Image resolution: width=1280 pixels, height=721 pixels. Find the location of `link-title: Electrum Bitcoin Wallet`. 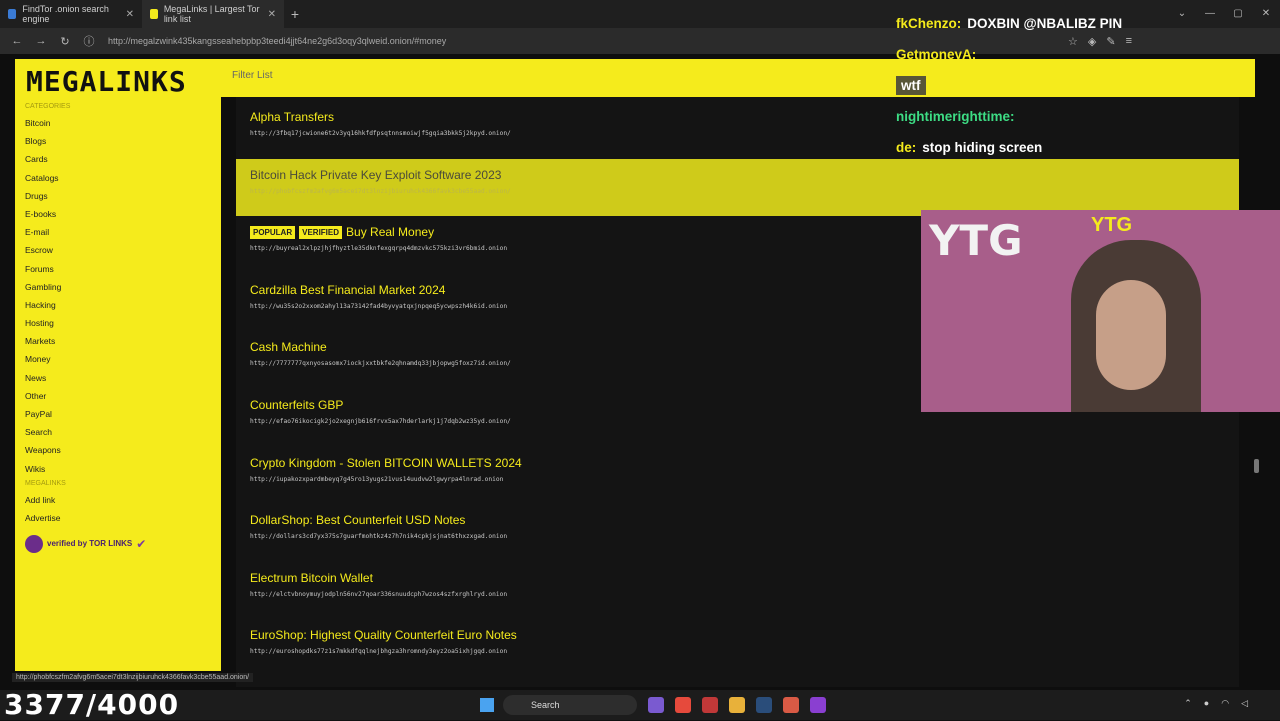

link-title: Electrum Bitcoin Wallet is located at coordinates (311, 578).